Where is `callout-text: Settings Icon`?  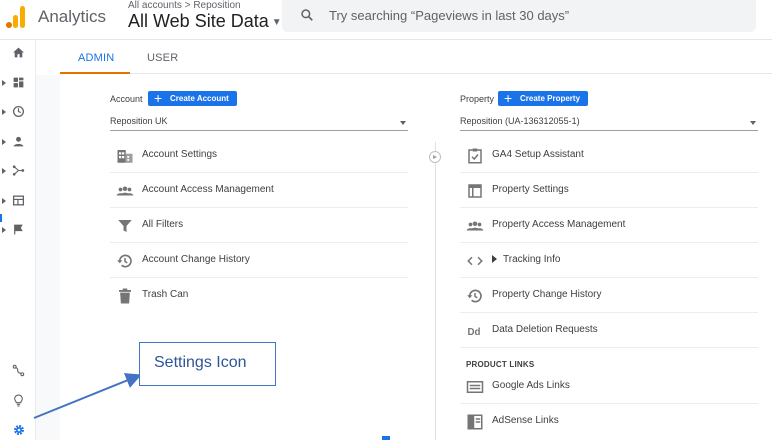 callout-text: Settings Icon is located at coordinates (200, 362).